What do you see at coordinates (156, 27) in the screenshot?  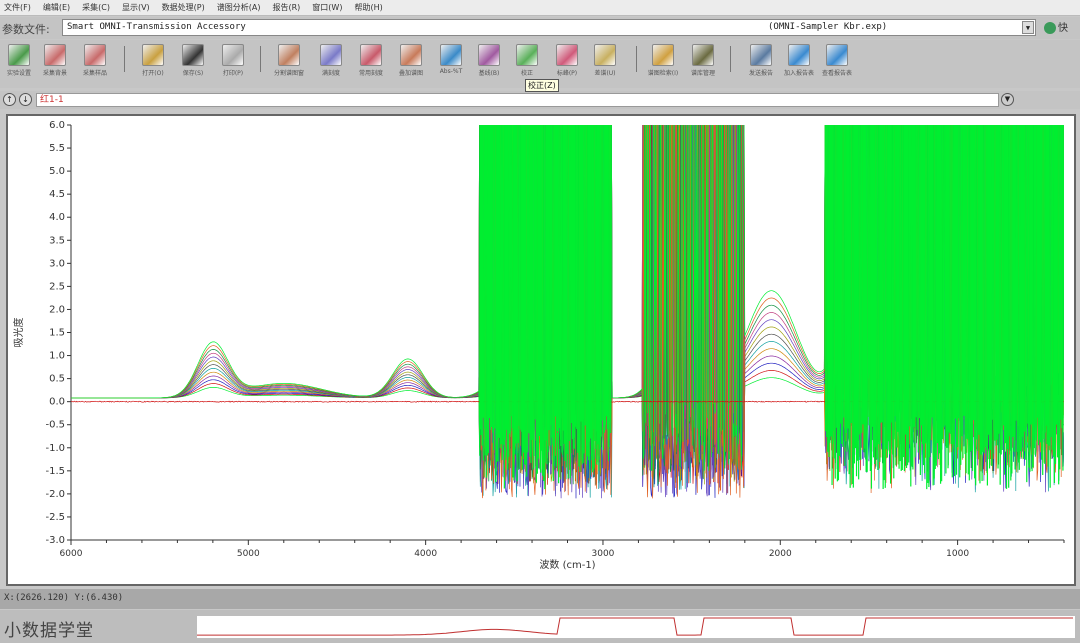 I see `parameter-file-value: Smart OMNI-Transmission Accessory` at bounding box center [156, 27].